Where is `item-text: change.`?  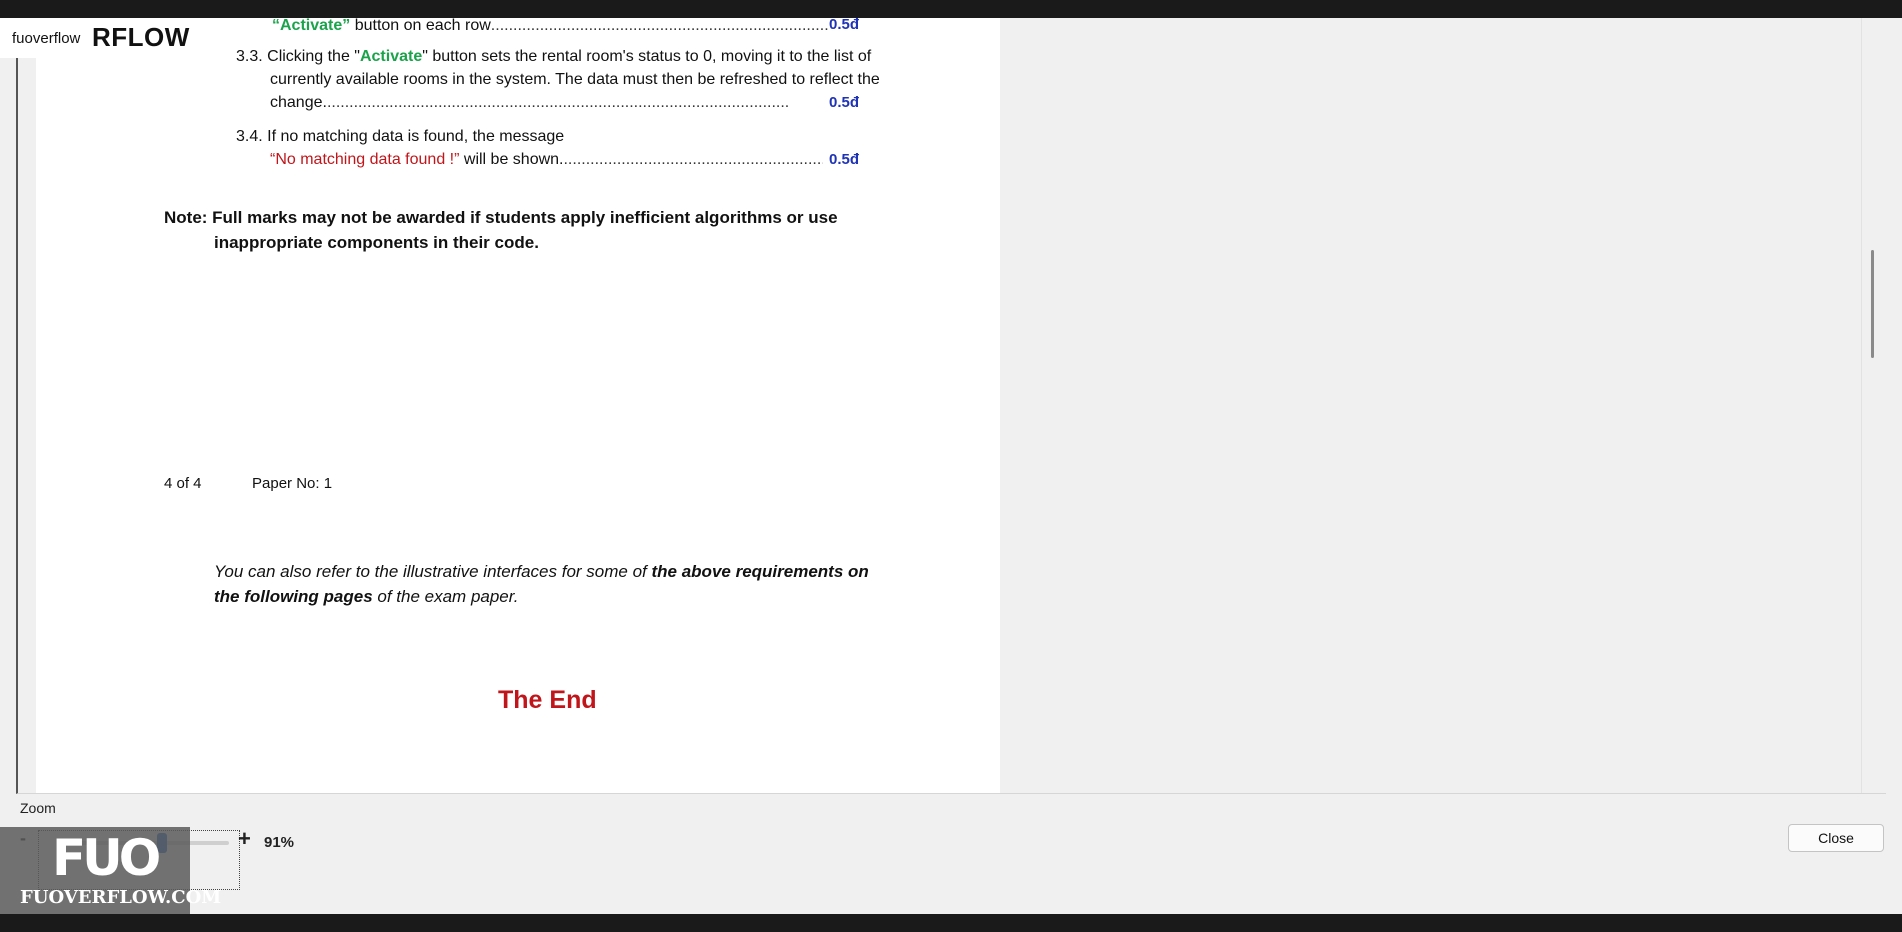 item-text: change. is located at coordinates (298, 102).